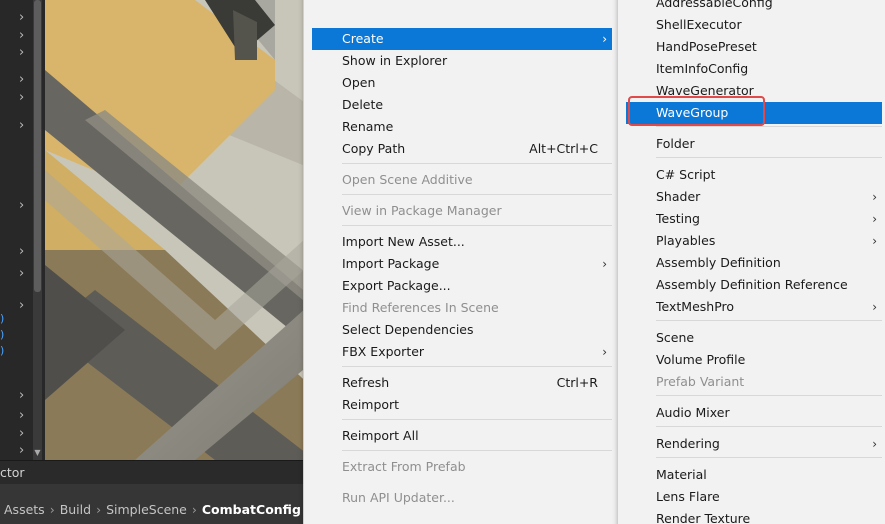 The image size is (885, 524). I want to click on create-submenu-item-label: Folder, so click(675, 143).